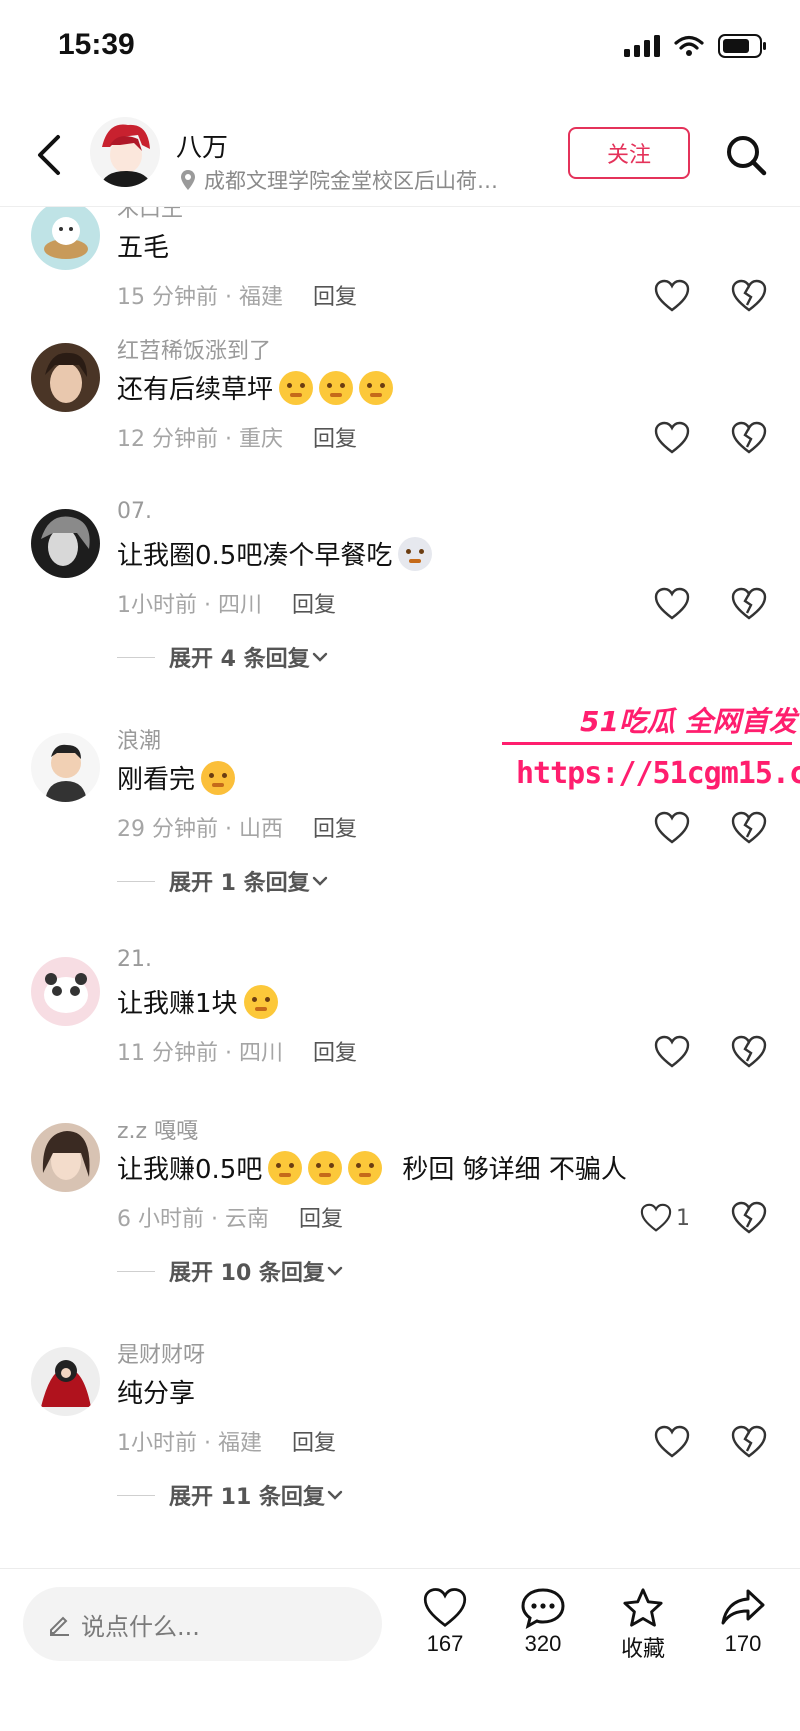 The height and width of the screenshot is (1731, 800). I want to click on star-icon, so click(643, 1607).